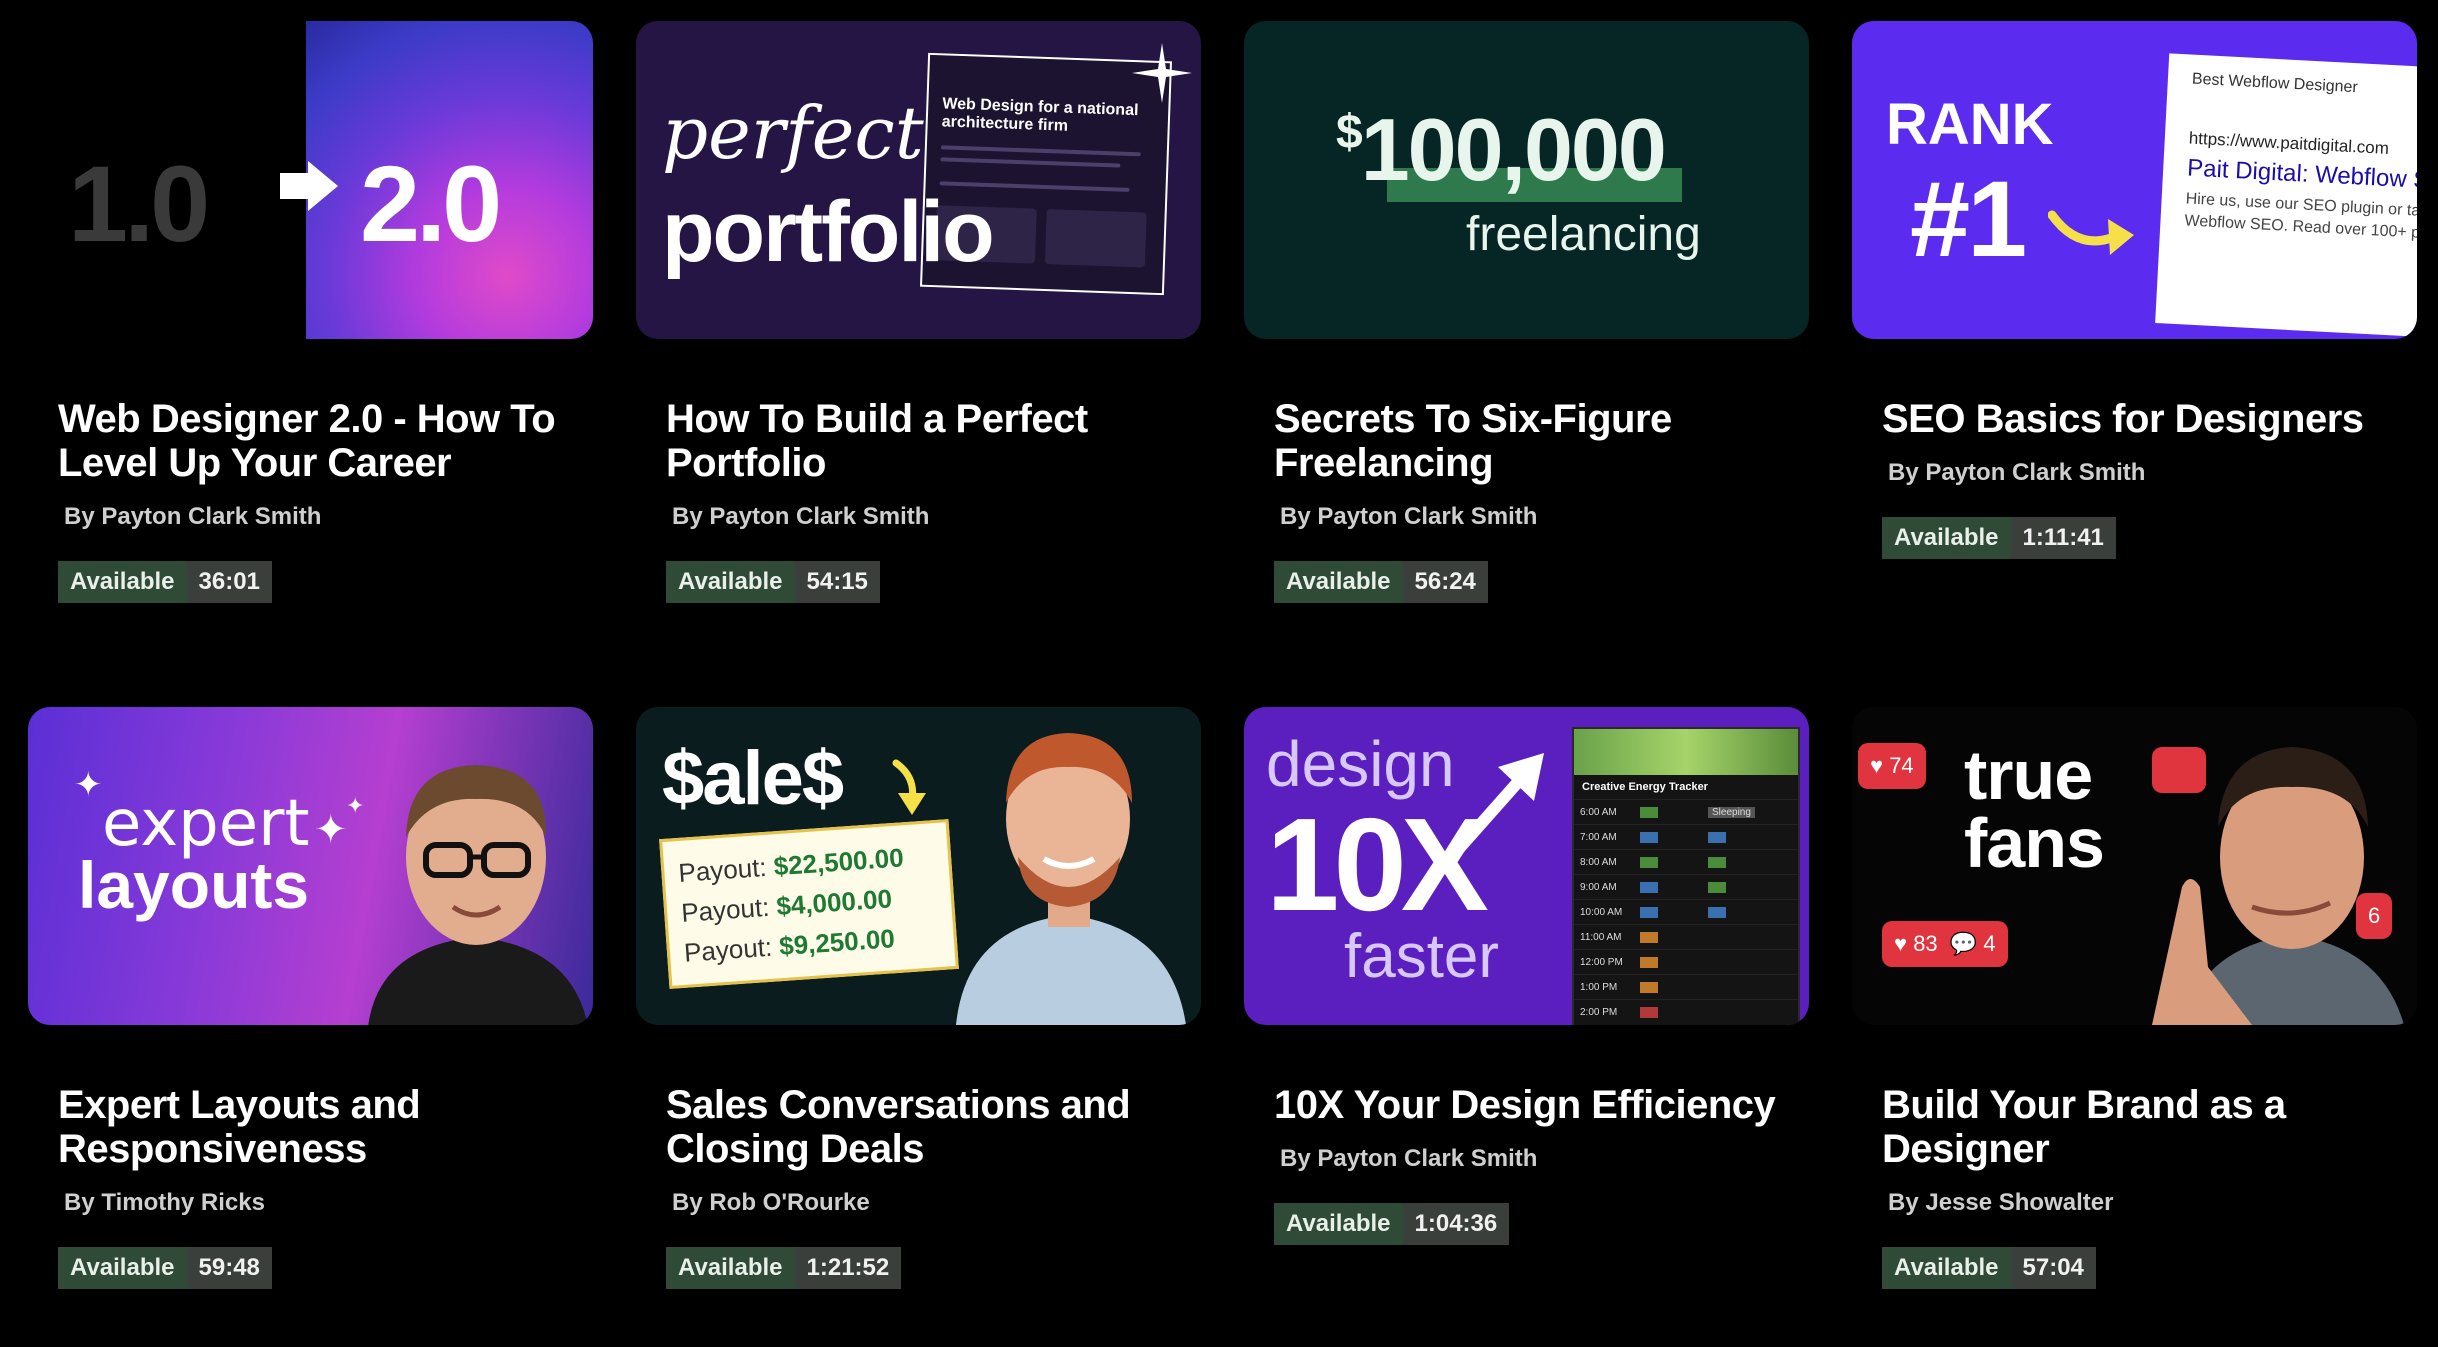 This screenshot has width=2438, height=1347. What do you see at coordinates (2091, 232) in the screenshot?
I see `curved-arrow-icon` at bounding box center [2091, 232].